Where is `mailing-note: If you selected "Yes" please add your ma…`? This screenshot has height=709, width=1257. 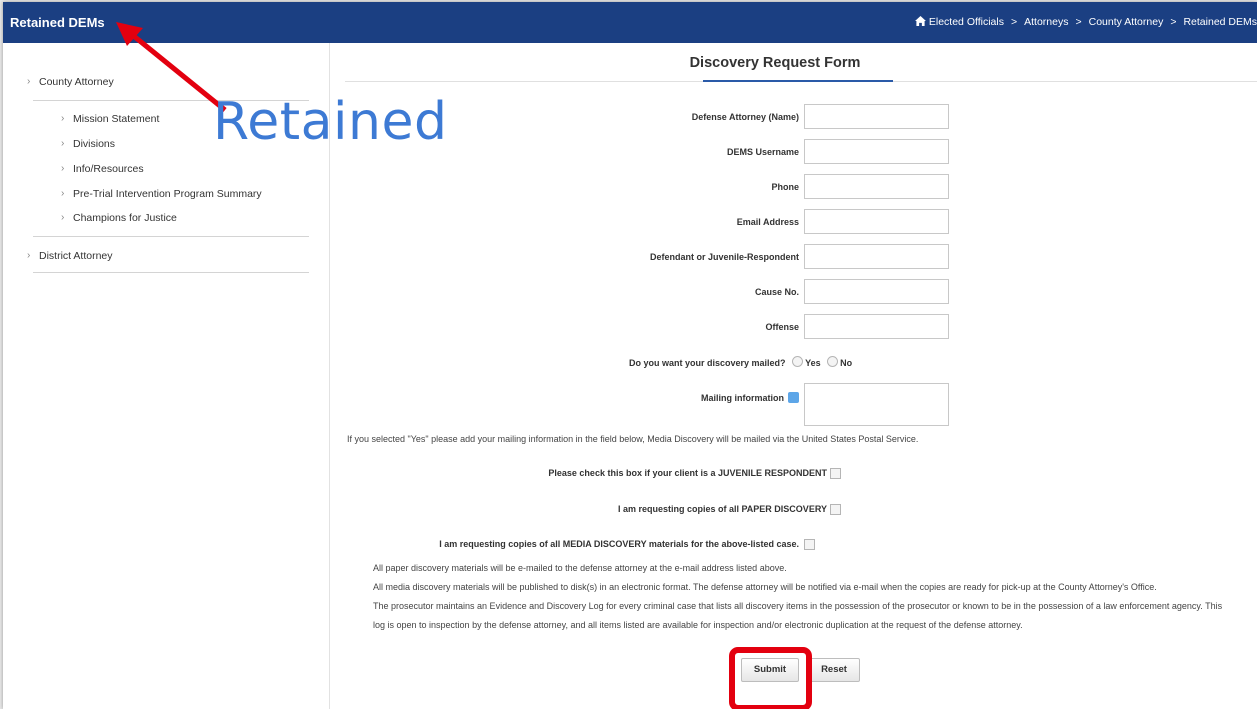
mailing-note: If you selected "Yes" please add your ma… is located at coordinates (633, 439).